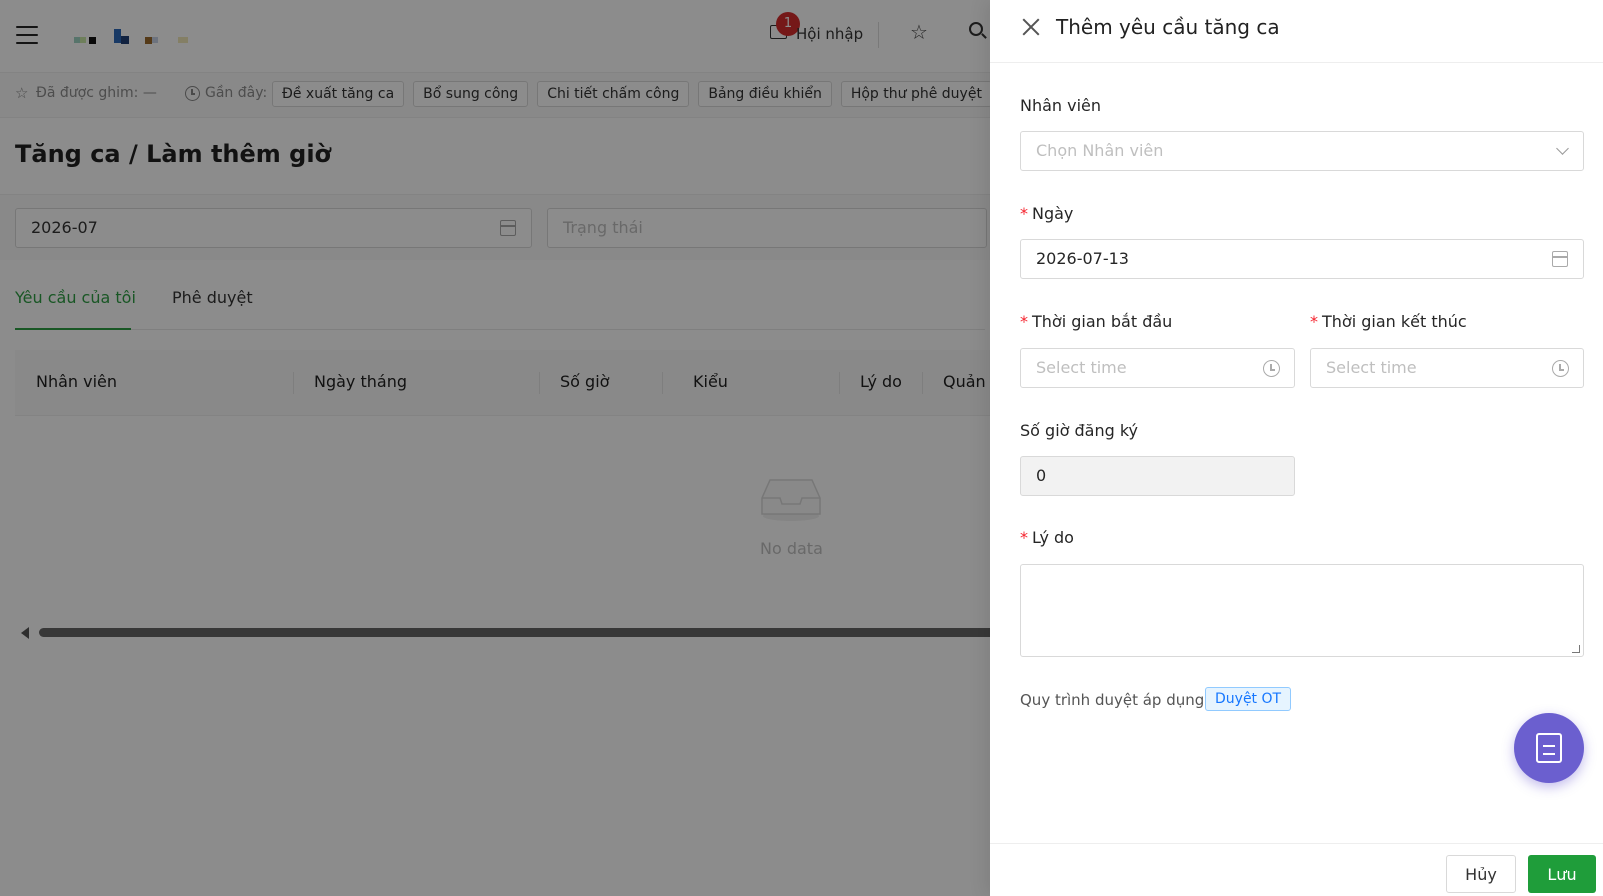 The width and height of the screenshot is (1603, 896). What do you see at coordinates (1061, 105) in the screenshot?
I see `employee-label: Nhân viên` at bounding box center [1061, 105].